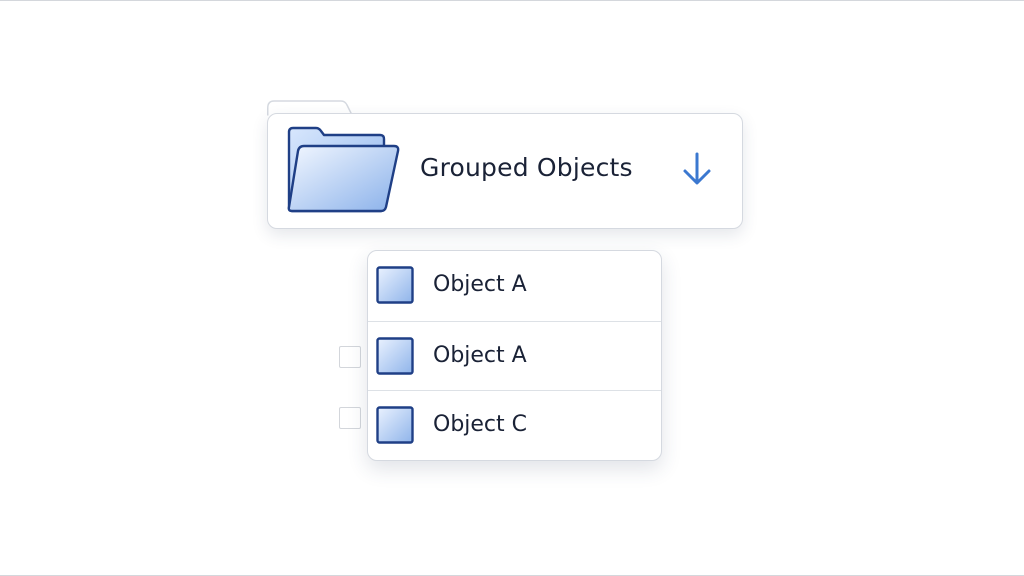 The height and width of the screenshot is (576, 1024). Describe the element at coordinates (512, 0) in the screenshot. I see `top-border-line` at that location.